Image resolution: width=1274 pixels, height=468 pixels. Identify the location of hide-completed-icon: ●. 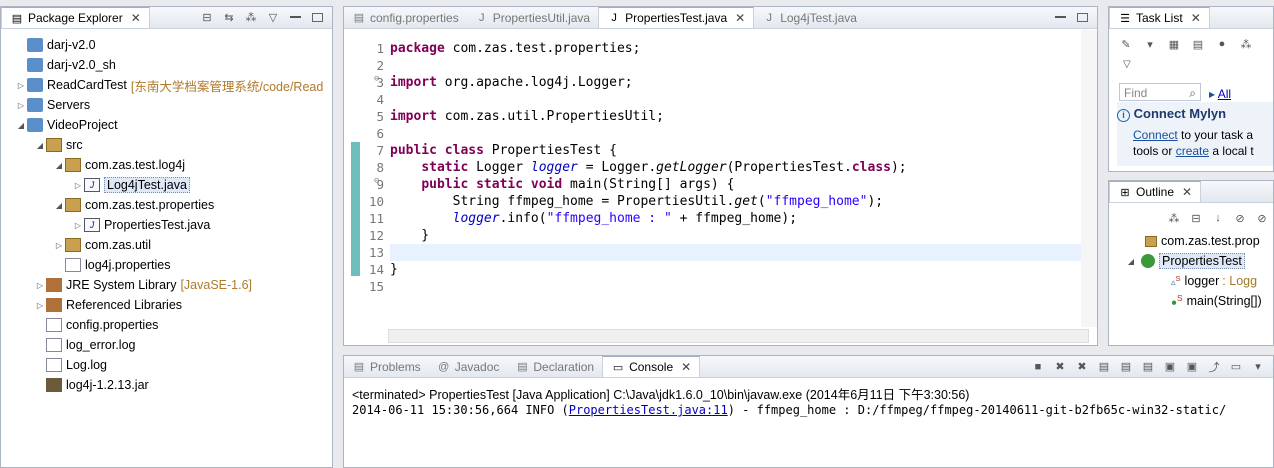
(1222, 44).